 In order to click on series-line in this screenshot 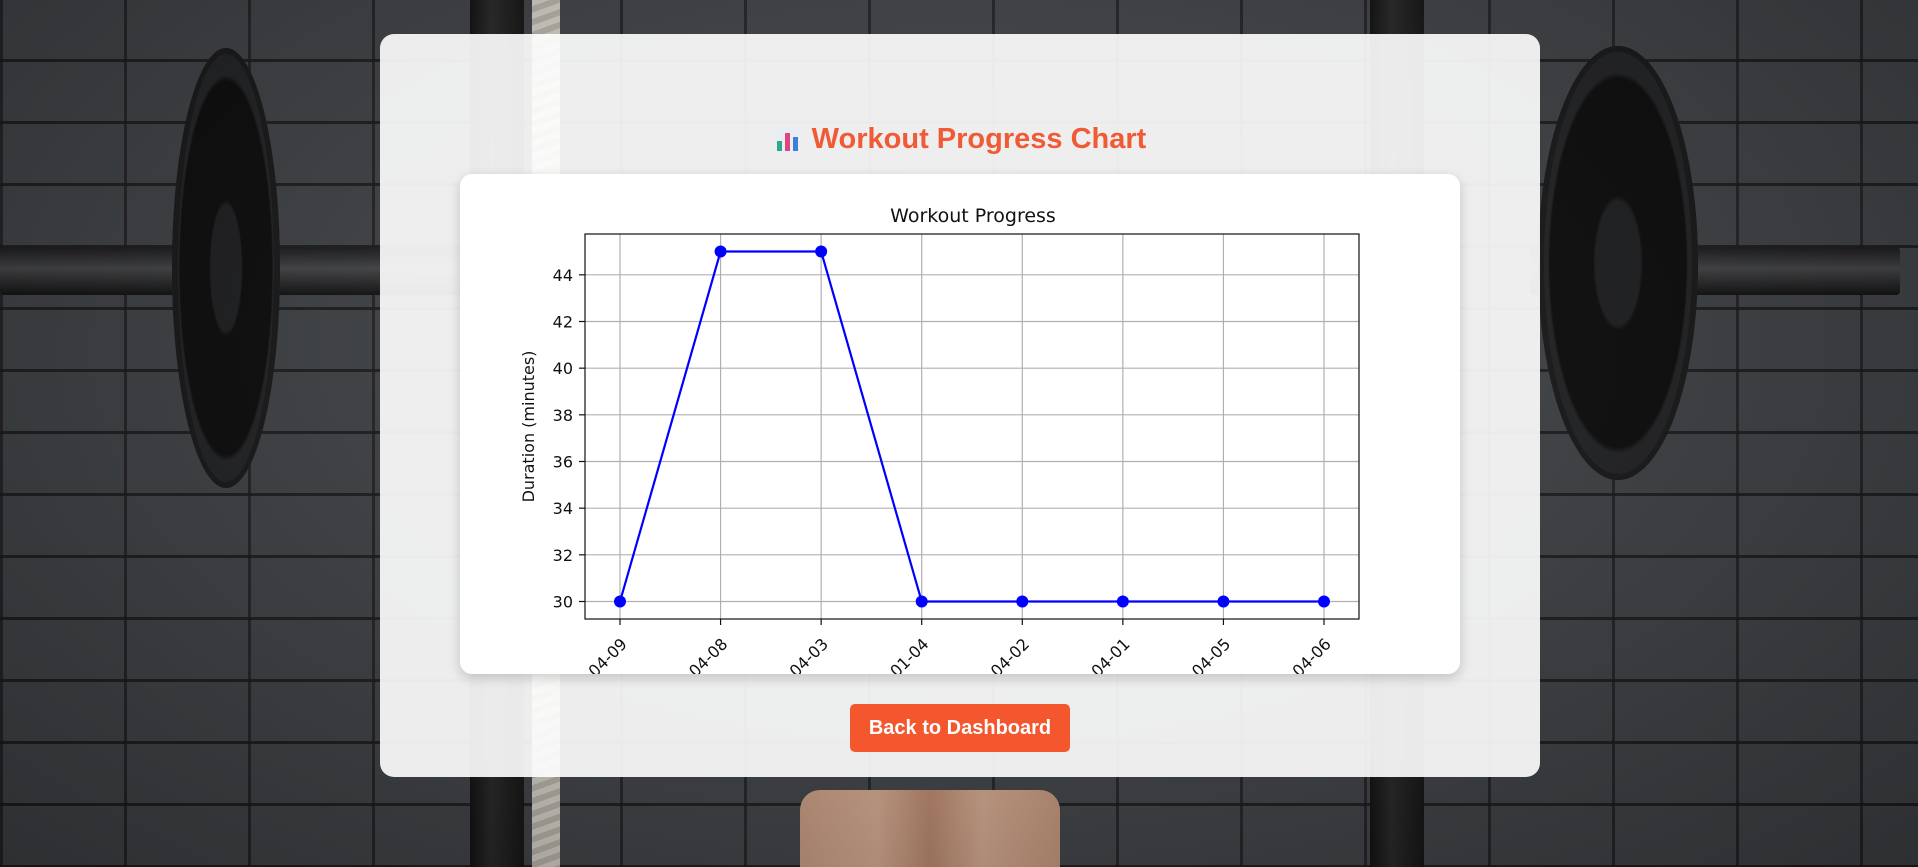, I will do `click(971, 426)`.